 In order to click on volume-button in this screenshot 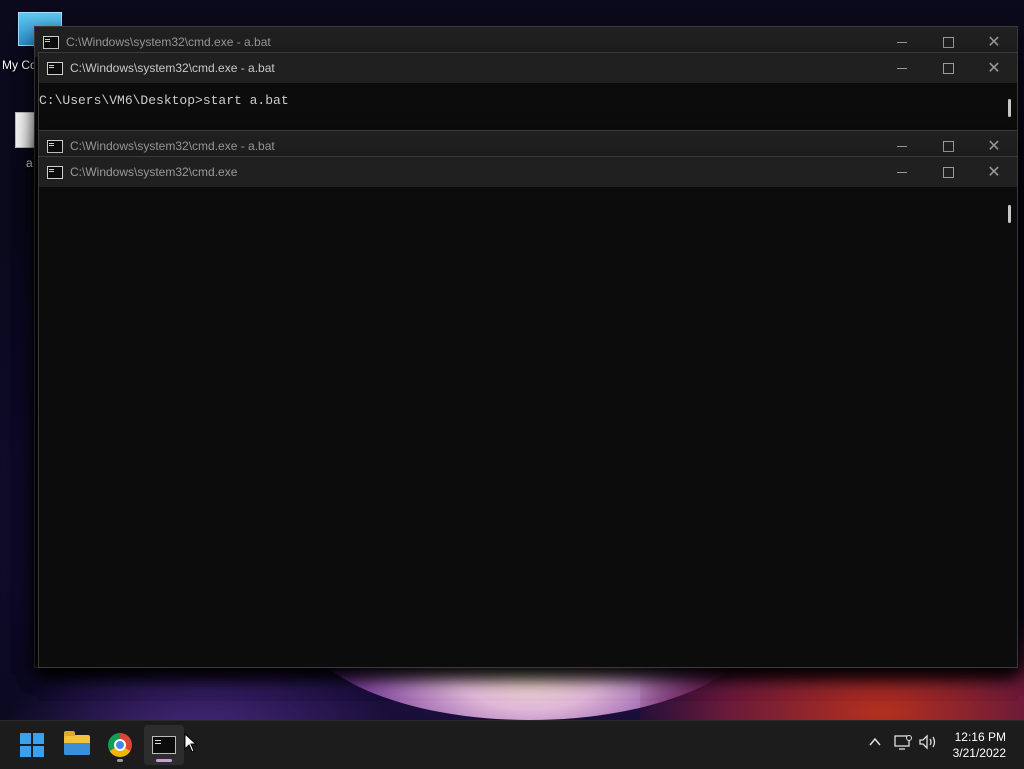, I will do `click(928, 743)`.